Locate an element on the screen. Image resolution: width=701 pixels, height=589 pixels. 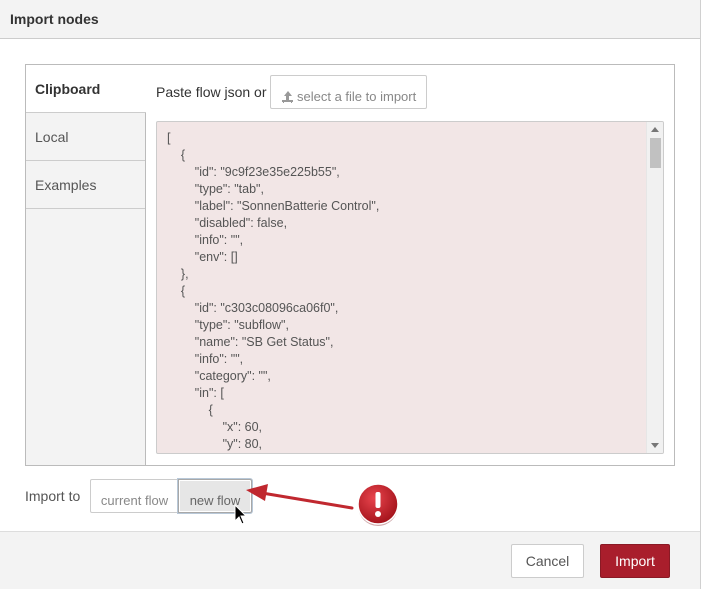
paste-label: Paste flow json or is located at coordinates (211, 92).